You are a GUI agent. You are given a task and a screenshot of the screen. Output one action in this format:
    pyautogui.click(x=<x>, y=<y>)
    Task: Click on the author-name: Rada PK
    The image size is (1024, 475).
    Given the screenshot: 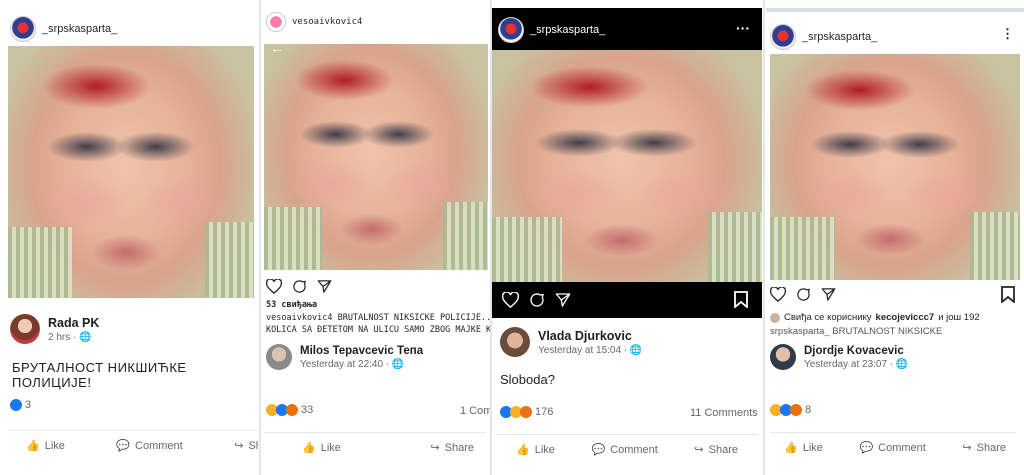 What is the action you would take?
    pyautogui.click(x=73, y=323)
    